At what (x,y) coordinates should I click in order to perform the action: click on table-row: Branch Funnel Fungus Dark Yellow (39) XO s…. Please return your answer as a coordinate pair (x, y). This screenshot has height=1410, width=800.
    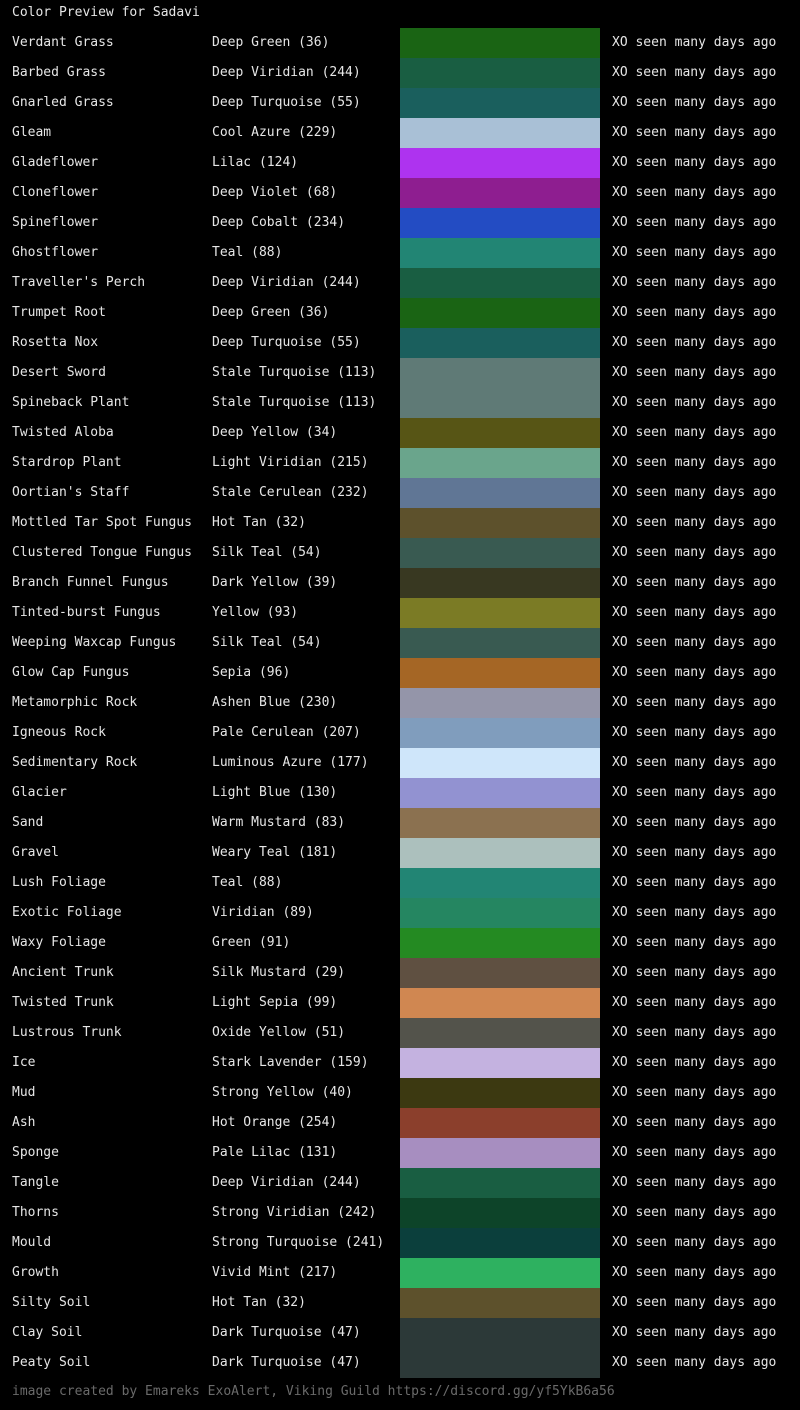
    Looking at the image, I should click on (400, 583).